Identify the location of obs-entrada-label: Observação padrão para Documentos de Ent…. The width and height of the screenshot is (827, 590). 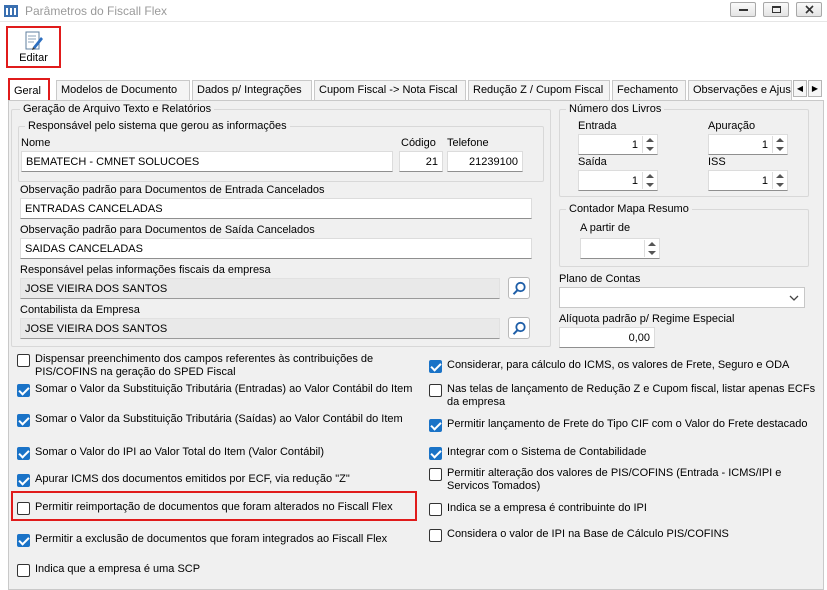
(172, 190).